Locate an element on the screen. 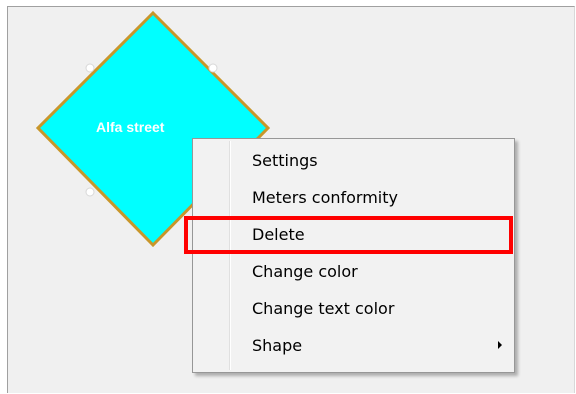 The width and height of the screenshot is (576, 394). menu-item-label: Meters conformity is located at coordinates (325, 197).